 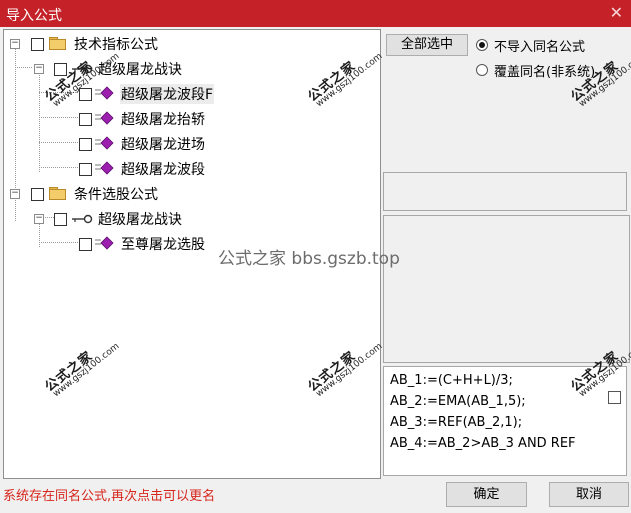 I want to click on code-line: AB_2:=EMA(AB_1,5);, so click(x=458, y=401).